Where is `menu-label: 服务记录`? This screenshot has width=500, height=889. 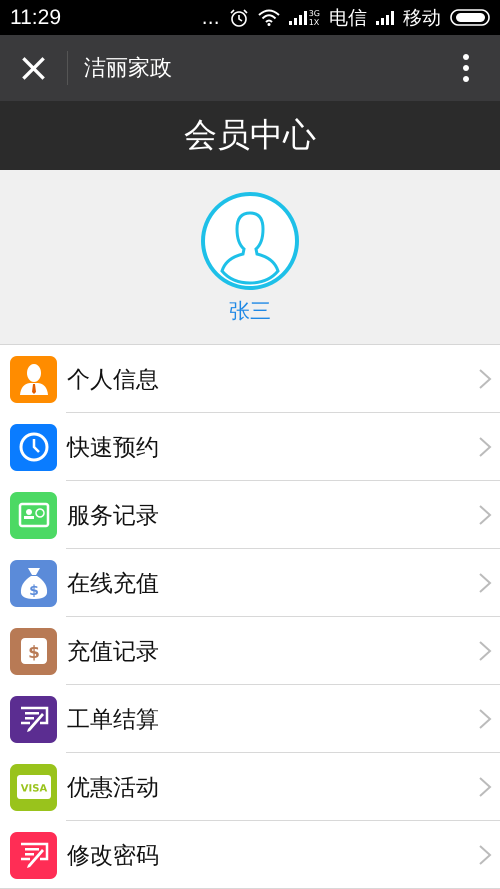
menu-label: 服务记录 is located at coordinates (113, 516).